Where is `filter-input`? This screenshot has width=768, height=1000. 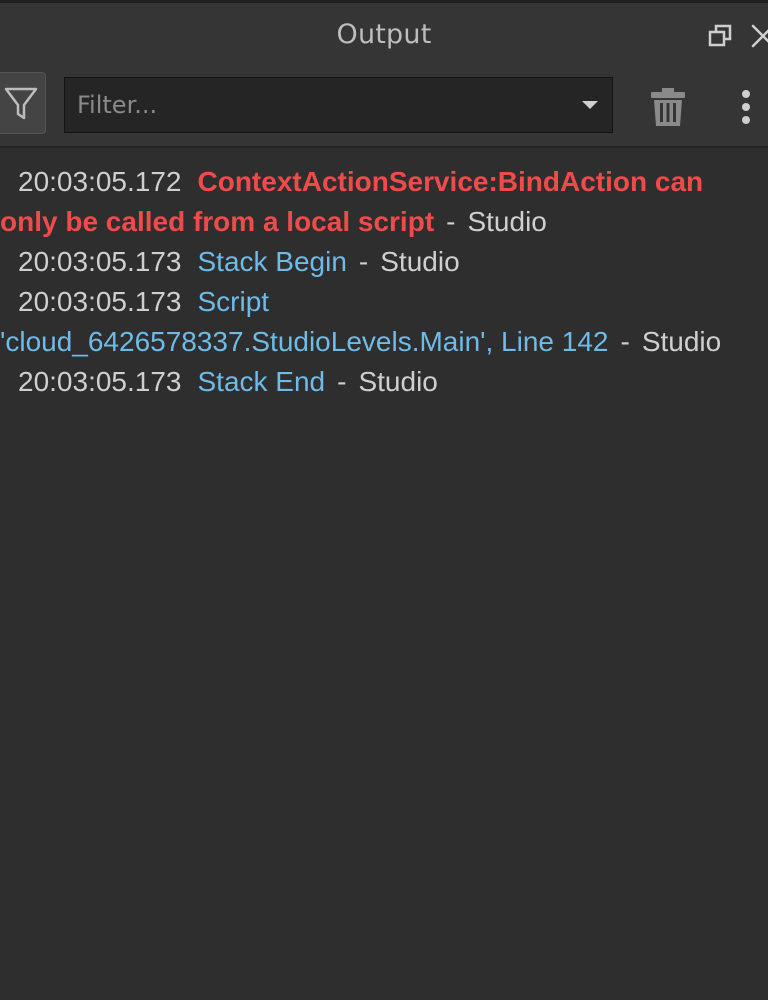 filter-input is located at coordinates (317, 105).